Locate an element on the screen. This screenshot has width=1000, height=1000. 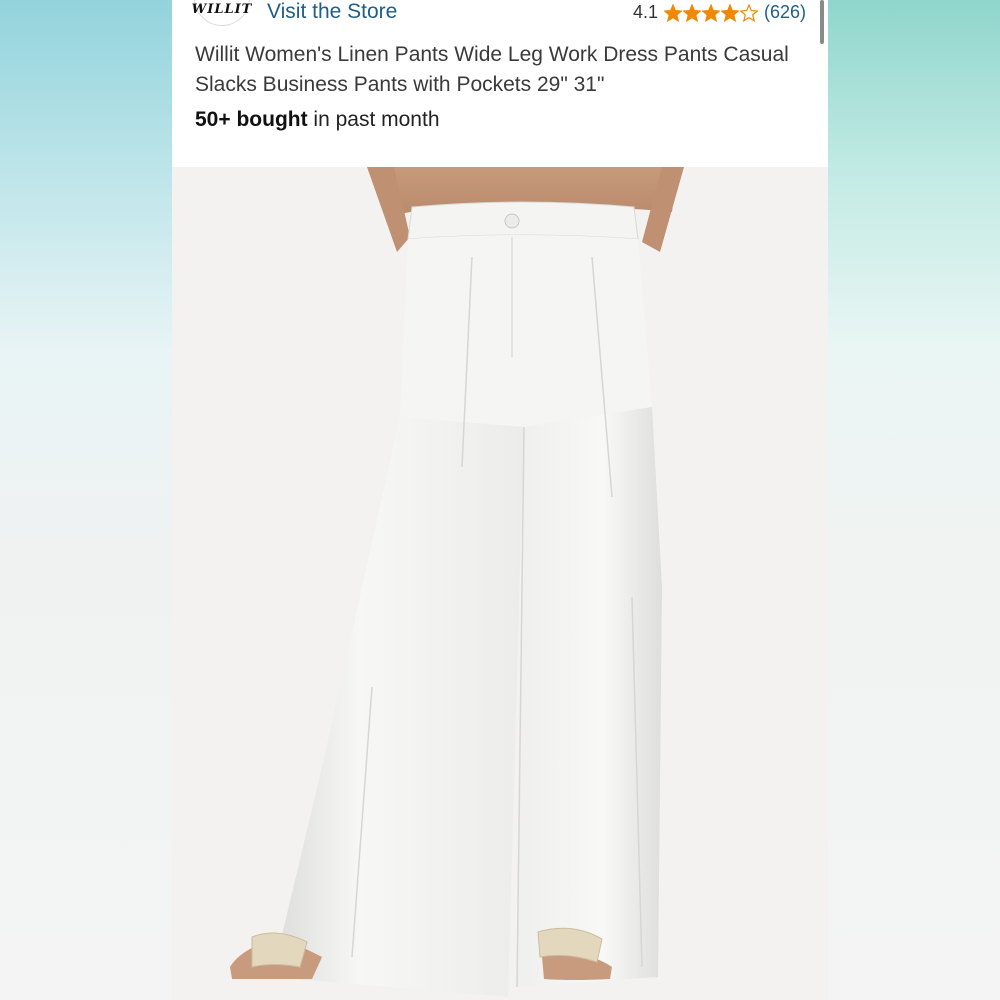
rating-value: 4.1 is located at coordinates (645, 12).